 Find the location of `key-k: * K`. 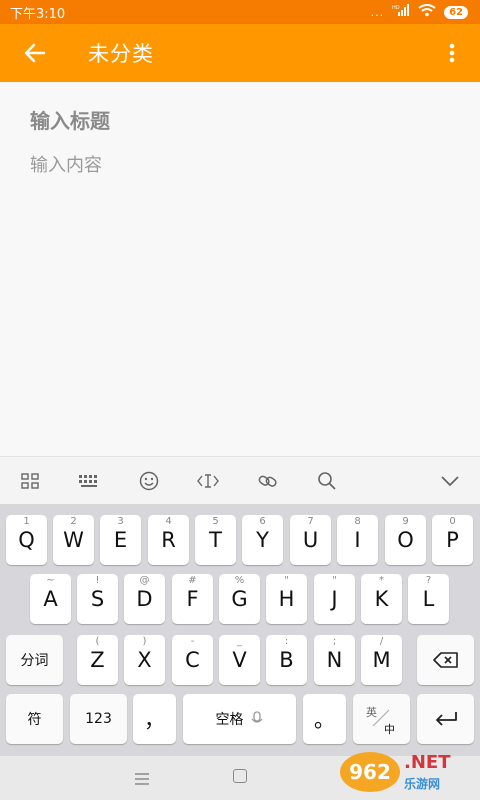

key-k: * K is located at coordinates (381, 599).